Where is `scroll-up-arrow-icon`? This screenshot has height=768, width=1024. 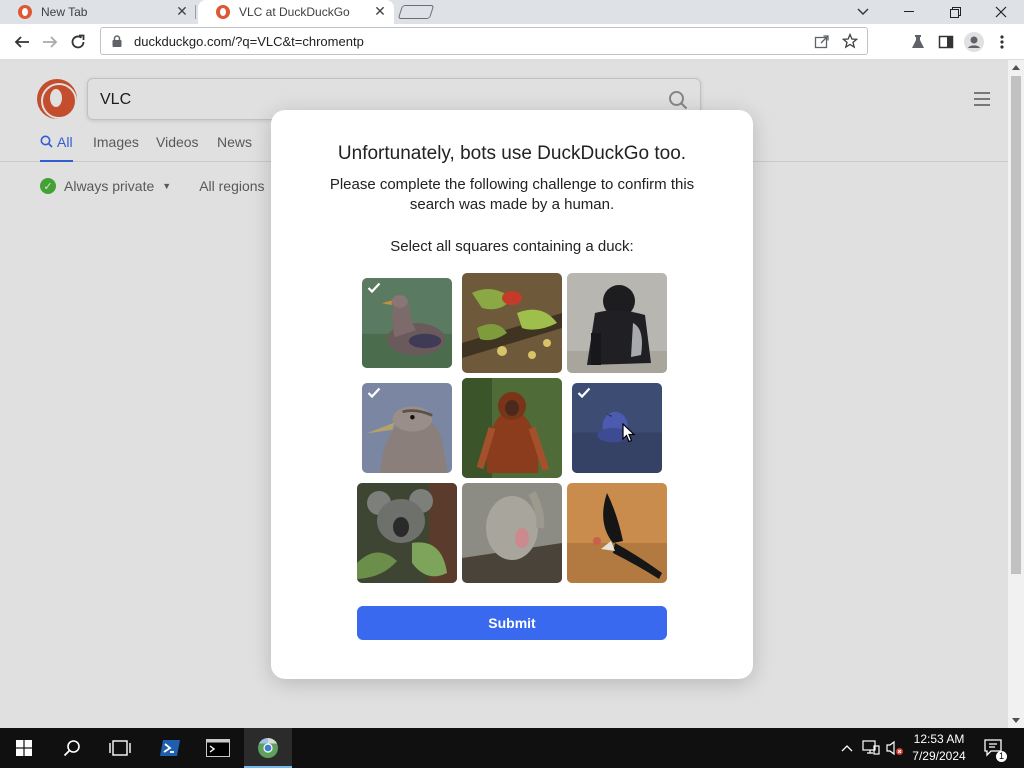
scroll-up-arrow-icon is located at coordinates (1016, 67).